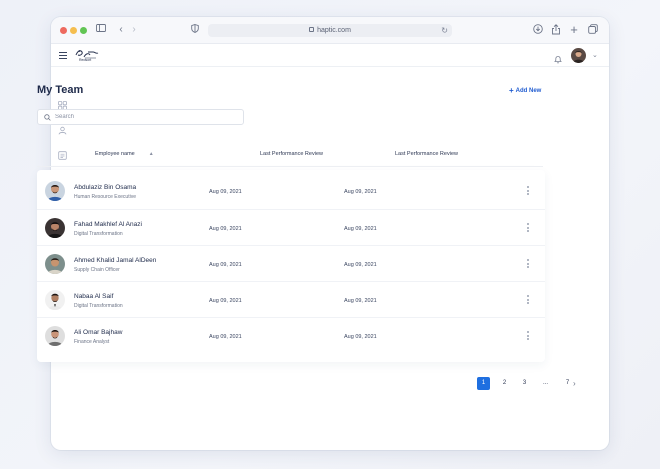 This screenshot has height=469, width=660. I want to click on user-icon, so click(62, 130).